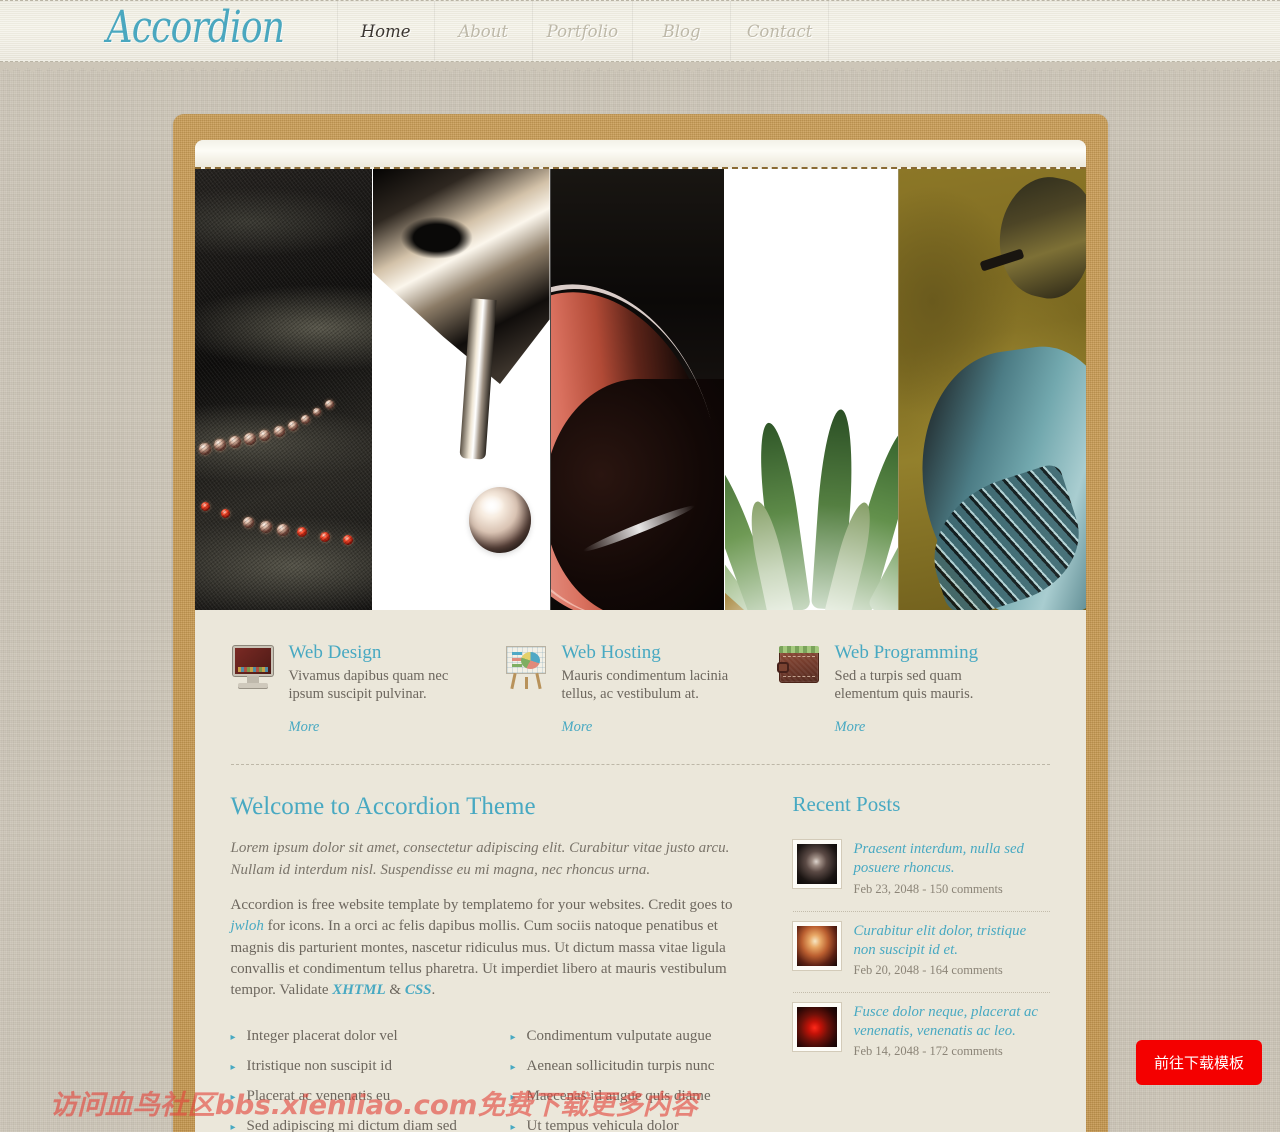  I want to click on list-item-label: Placerat ac venenatis eu, so click(318, 1096).